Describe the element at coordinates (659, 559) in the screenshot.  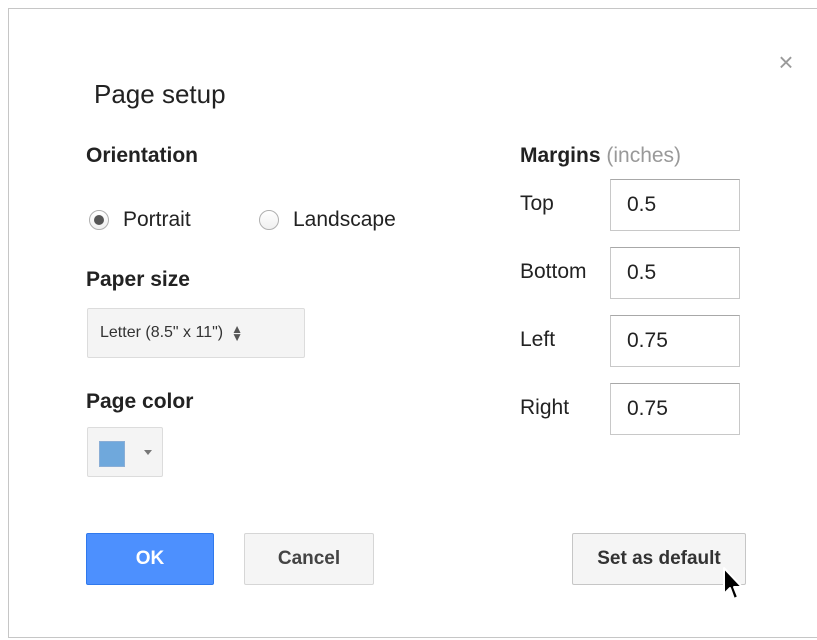
I see `set-as-default-button: Set as default` at that location.